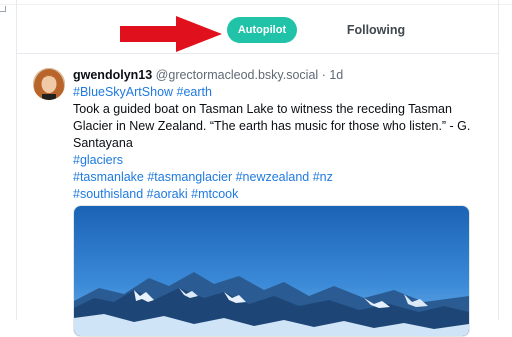 Image resolution: width=512 pixels, height=337 pixels. I want to click on avatar, so click(49, 84).